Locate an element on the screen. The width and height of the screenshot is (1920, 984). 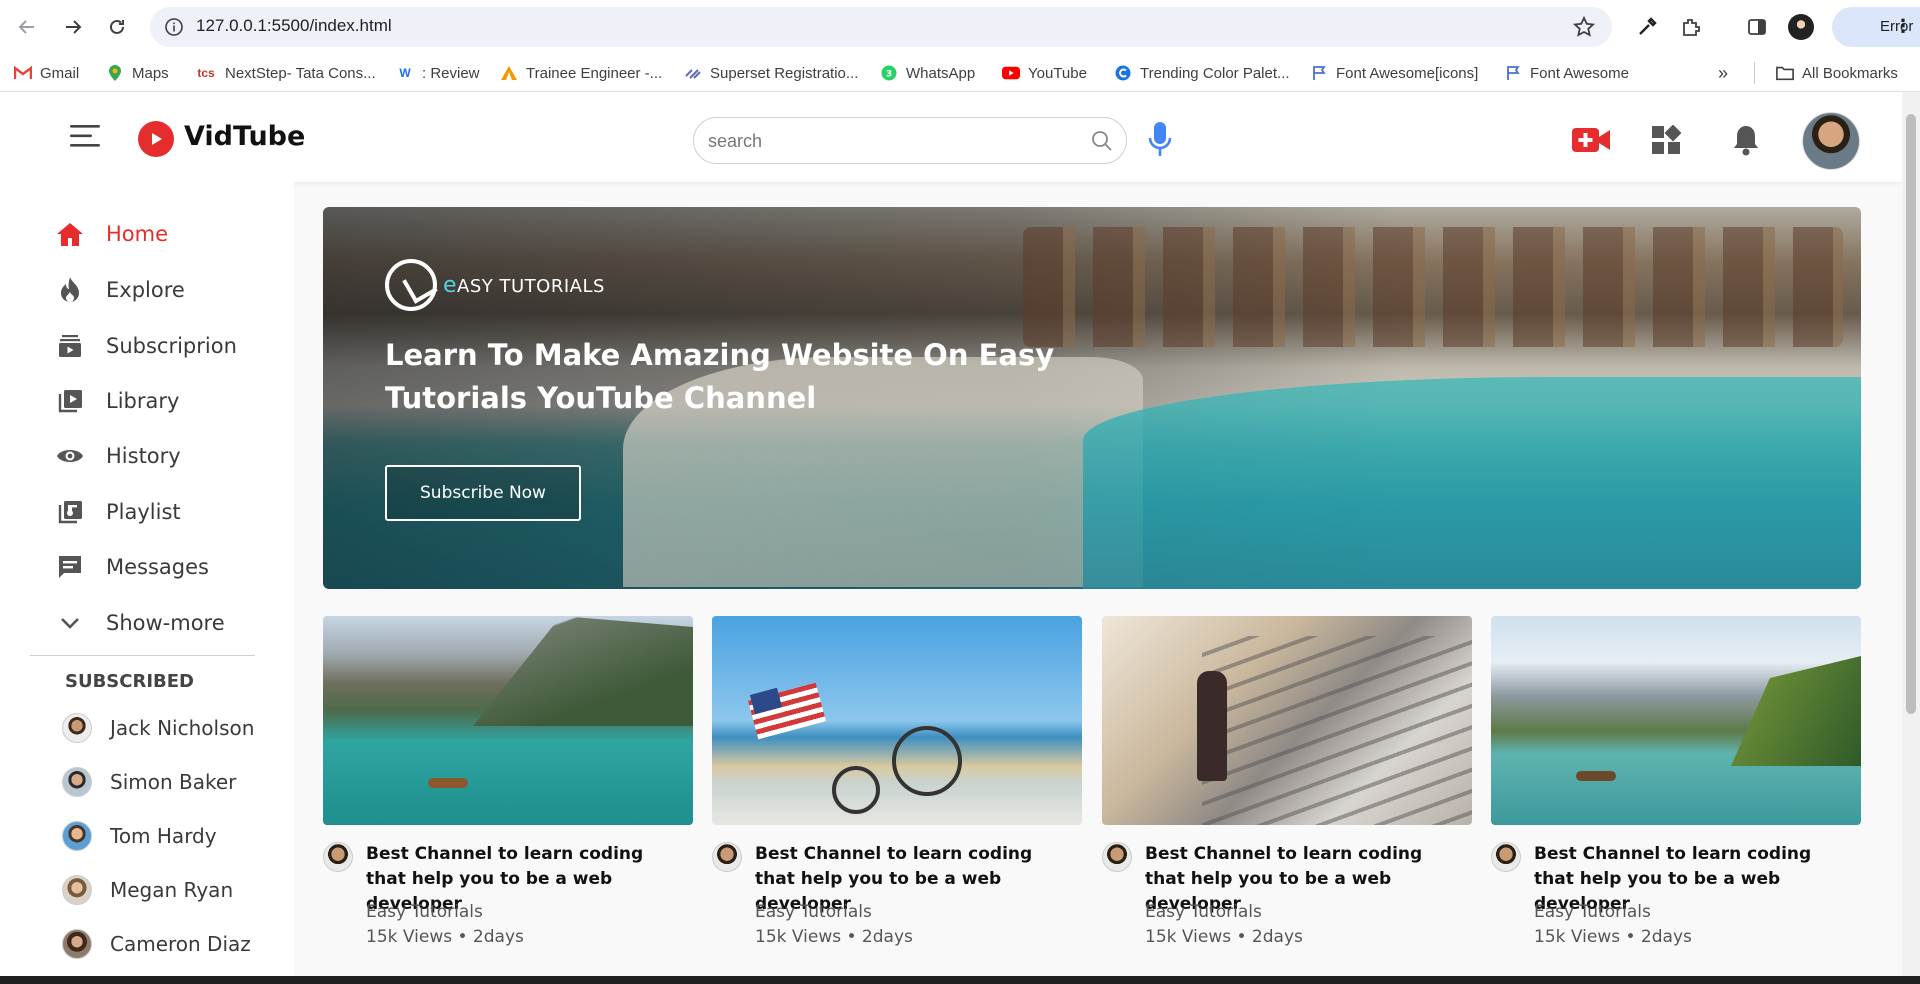
sidebar-item-show-more: Show-more is located at coordinates (140, 623).